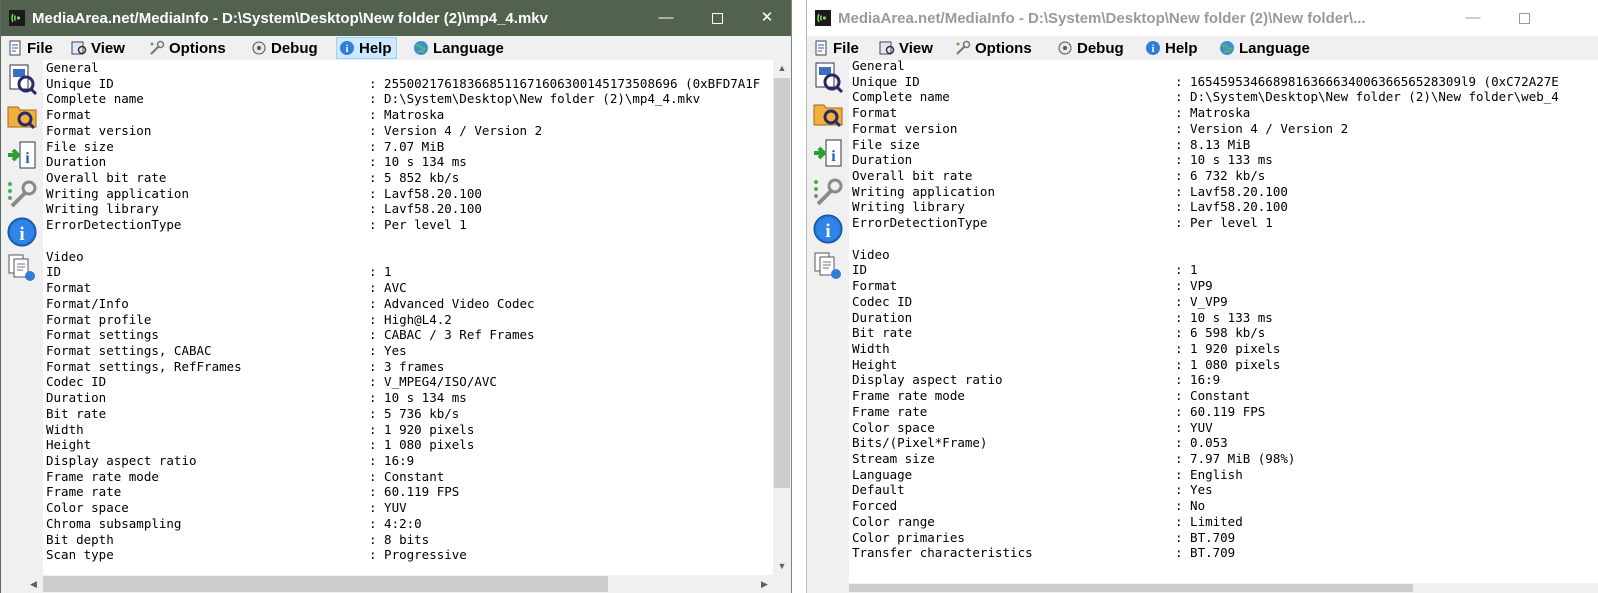  Describe the element at coordinates (69, 445) in the screenshot. I see `info-key: Height` at that location.